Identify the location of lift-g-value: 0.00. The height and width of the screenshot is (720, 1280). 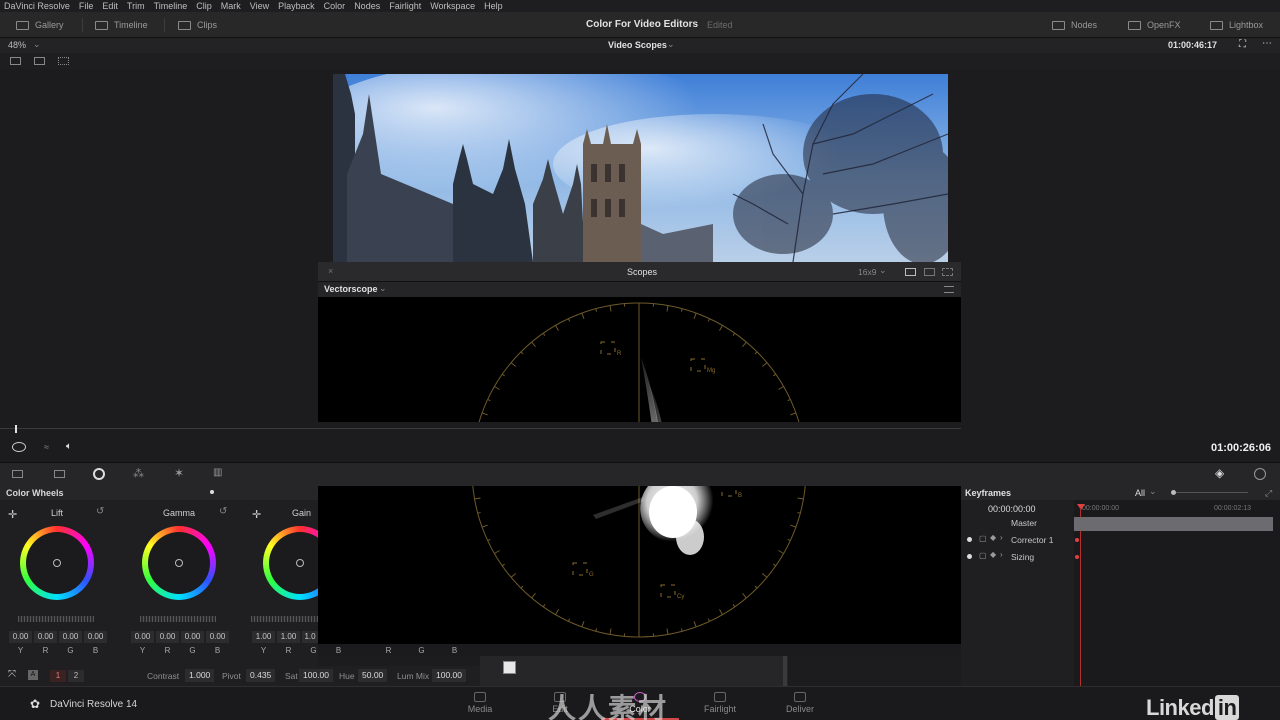
(70, 637).